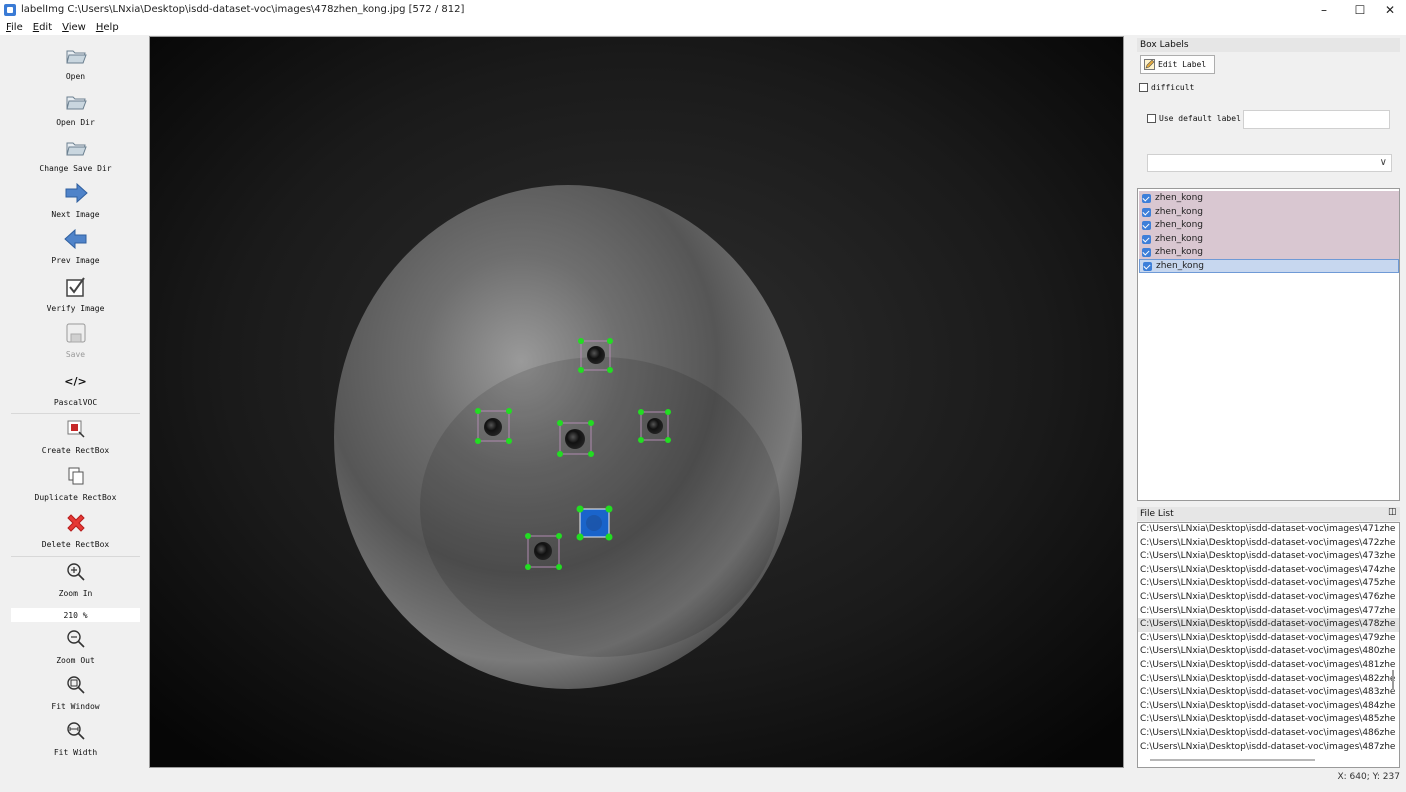 The width and height of the screenshot is (1406, 792). I want to click on label-combo-box: ∨, so click(1269, 163).